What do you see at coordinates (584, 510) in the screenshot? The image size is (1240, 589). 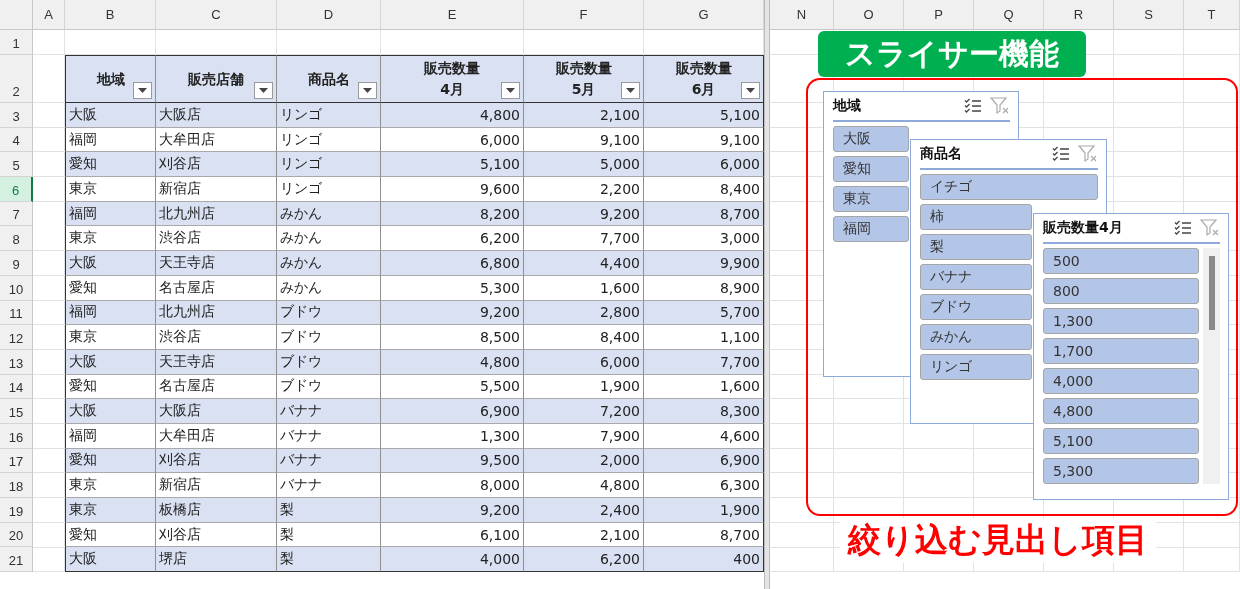 I see `table-cell: 2,400` at bounding box center [584, 510].